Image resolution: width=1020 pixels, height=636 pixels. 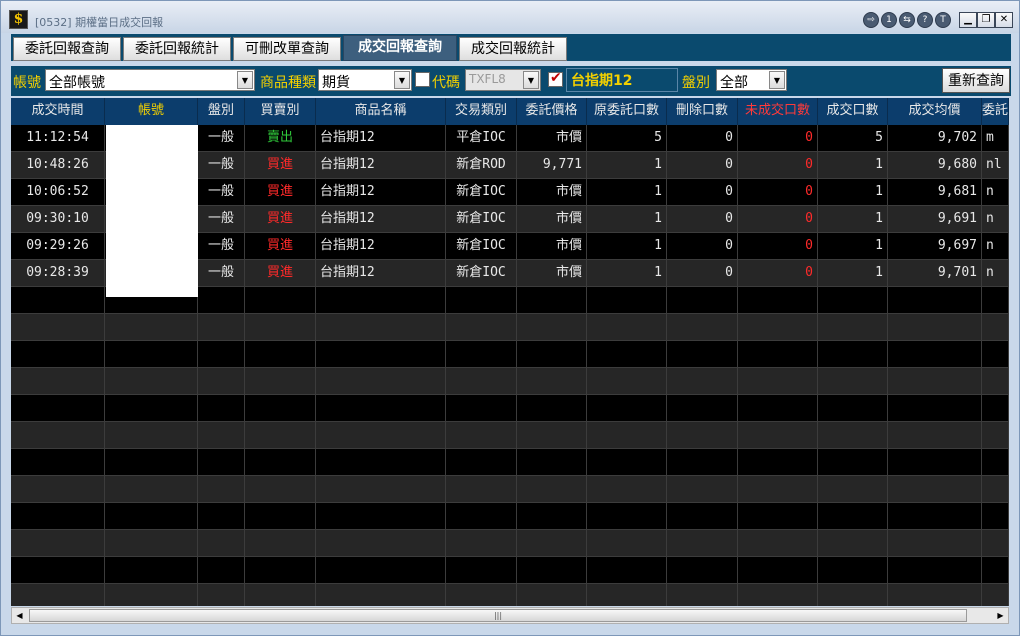 What do you see at coordinates (58, 219) in the screenshot?
I see `cell-fill-time: 09:30:10` at bounding box center [58, 219].